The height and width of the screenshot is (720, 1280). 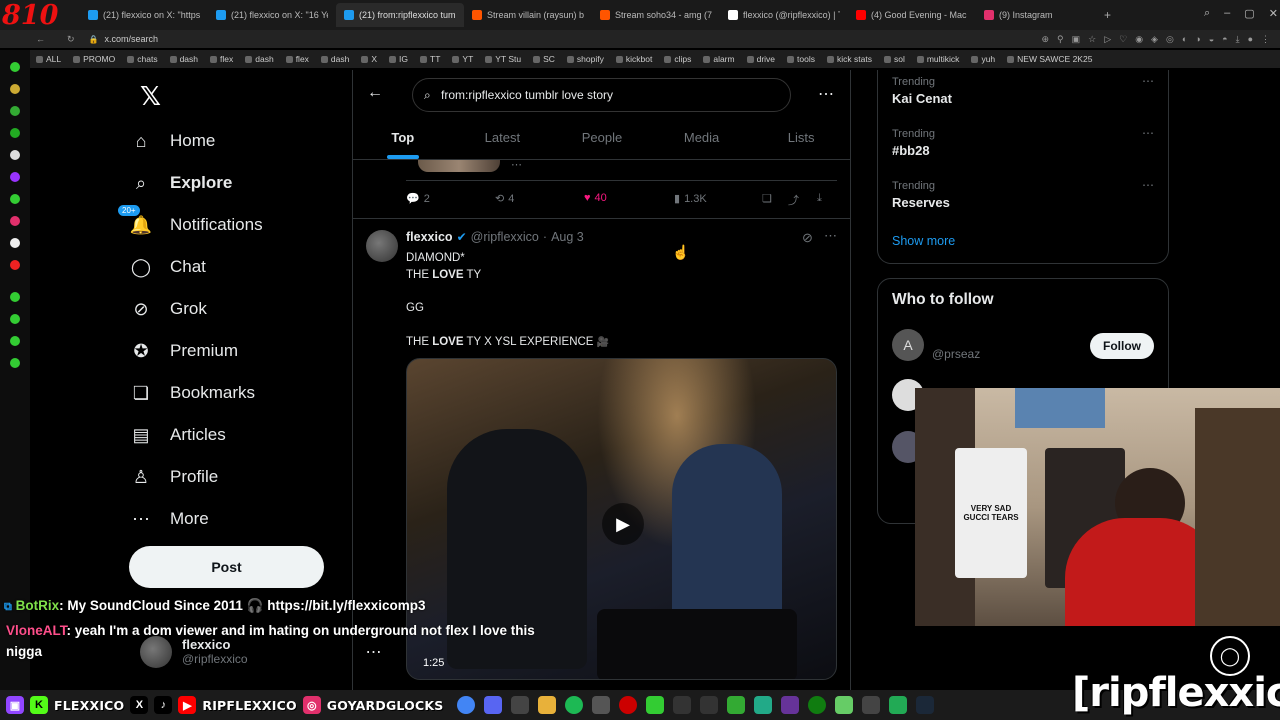 I want to click on browser-tab: (4) Good Evening - Mac M, so click(x=912, y=15).